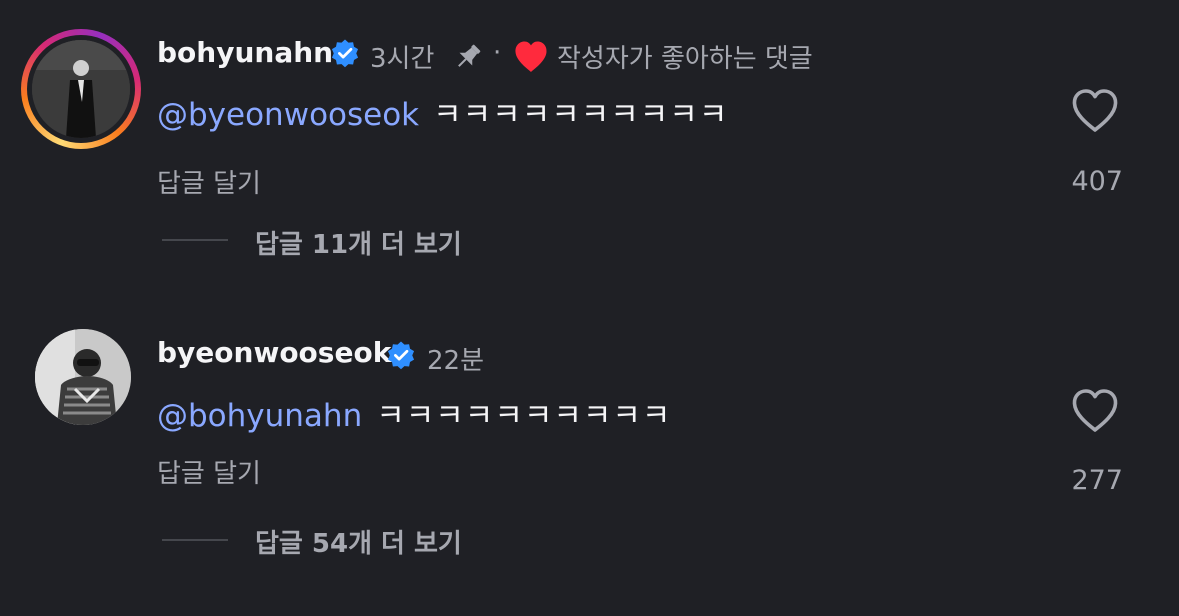  I want to click on comment-body: @bohyunahn ㅋㅋㅋㅋㅋㅋㅋㅋㅋㅋ, so click(414, 412).